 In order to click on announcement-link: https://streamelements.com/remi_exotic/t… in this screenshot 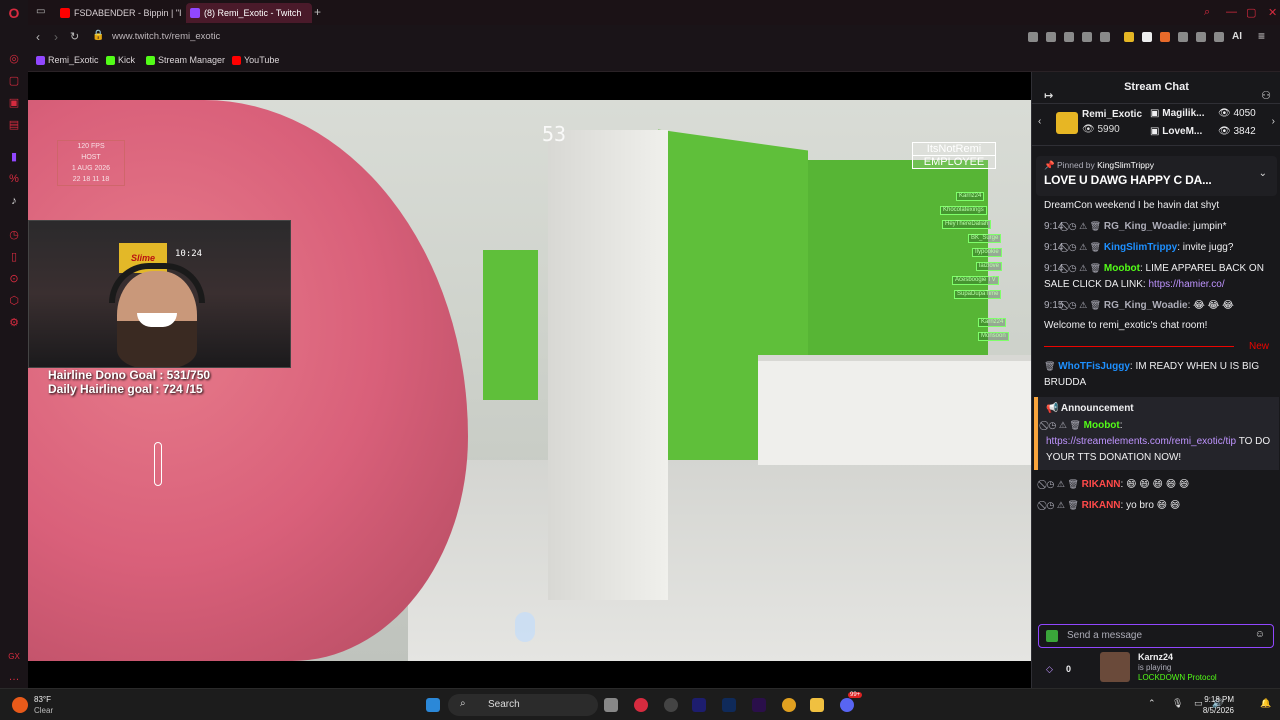, I will do `click(1141, 441)`.